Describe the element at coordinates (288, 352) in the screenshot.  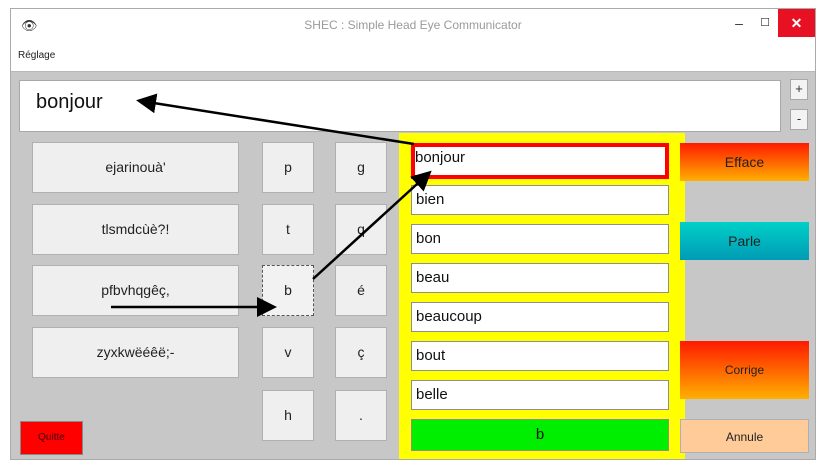
I see `letter-key-v: v` at that location.